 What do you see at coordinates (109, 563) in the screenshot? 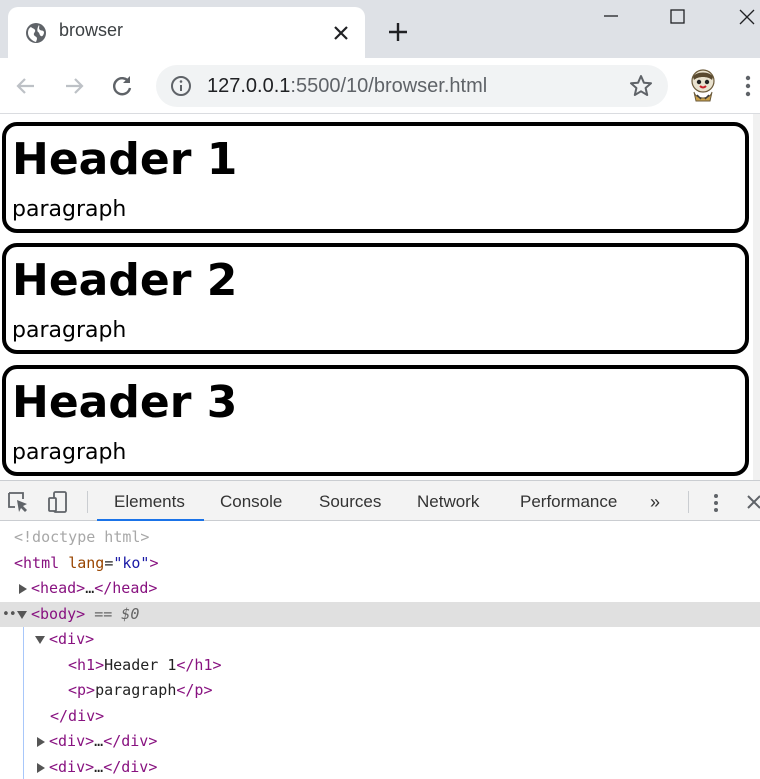
I see `html-attr-eq: =` at bounding box center [109, 563].